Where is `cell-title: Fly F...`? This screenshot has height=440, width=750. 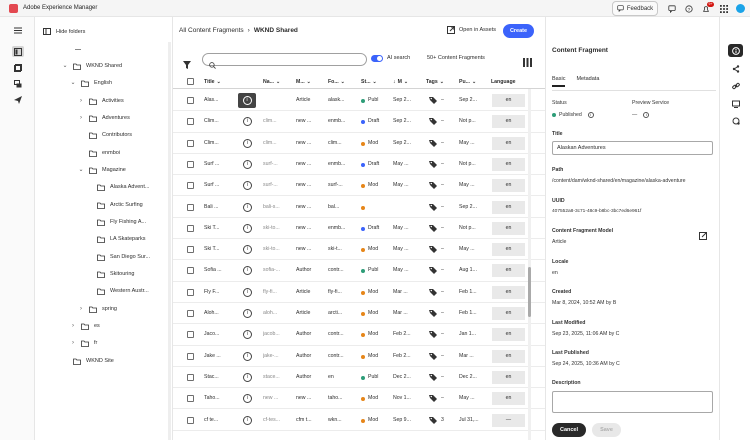
cell-title: Fly F... is located at coordinates (219, 292).